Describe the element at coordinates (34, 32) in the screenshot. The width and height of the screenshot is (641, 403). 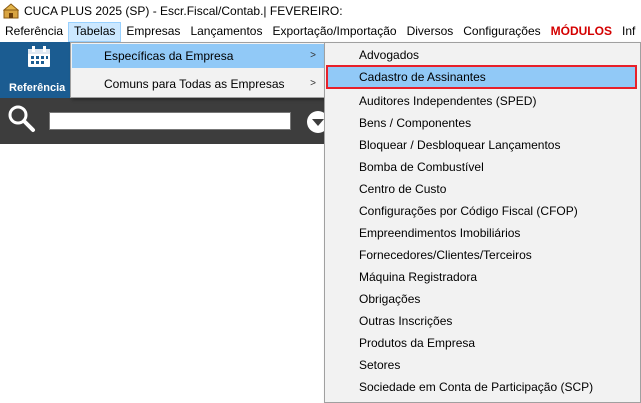
I see `menu-referencia: Referência` at that location.